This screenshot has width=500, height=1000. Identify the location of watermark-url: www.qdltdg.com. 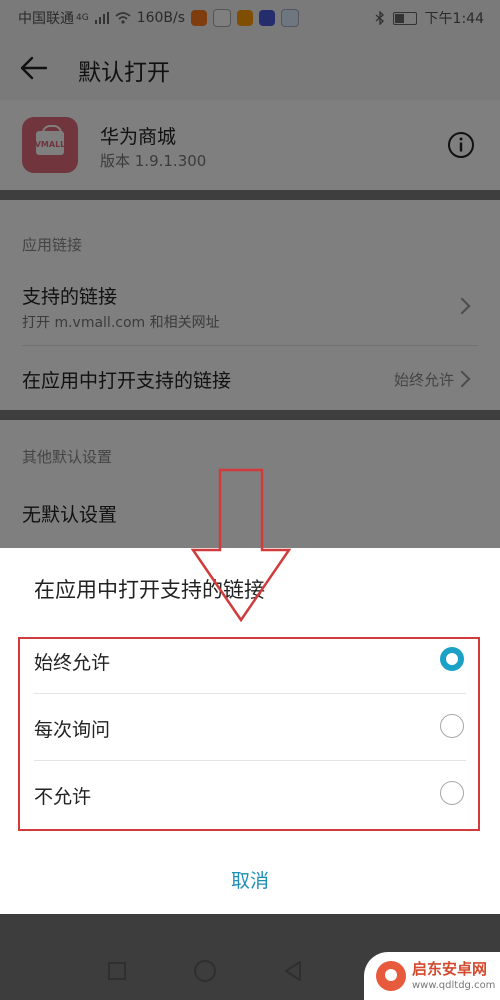
(454, 985).